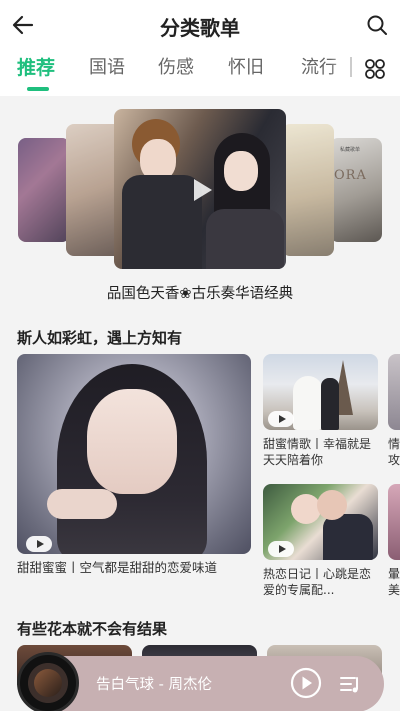  I want to click on header-bar: 分类歌单, so click(200, 25).